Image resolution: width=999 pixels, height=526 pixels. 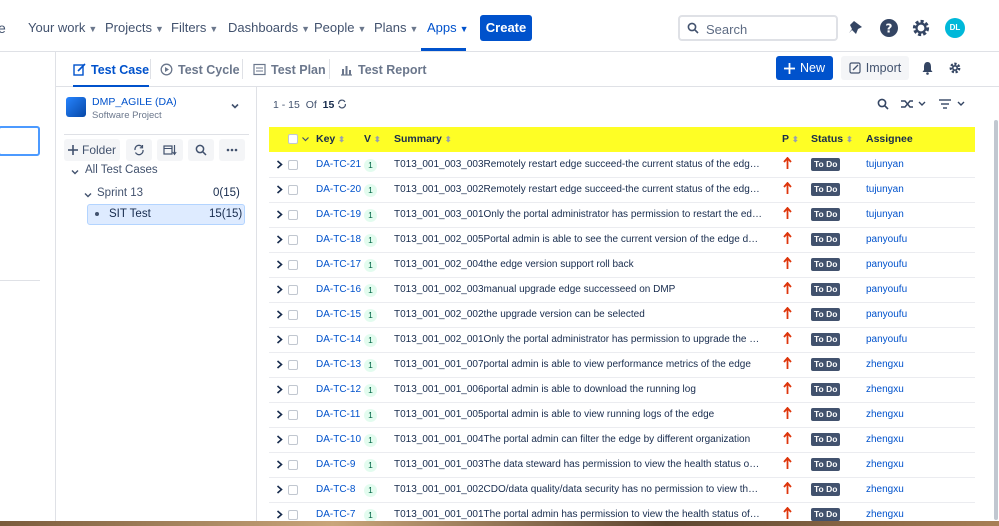 What do you see at coordinates (338, 339) in the screenshot?
I see `test-case-key: DA-TC-14` at bounding box center [338, 339].